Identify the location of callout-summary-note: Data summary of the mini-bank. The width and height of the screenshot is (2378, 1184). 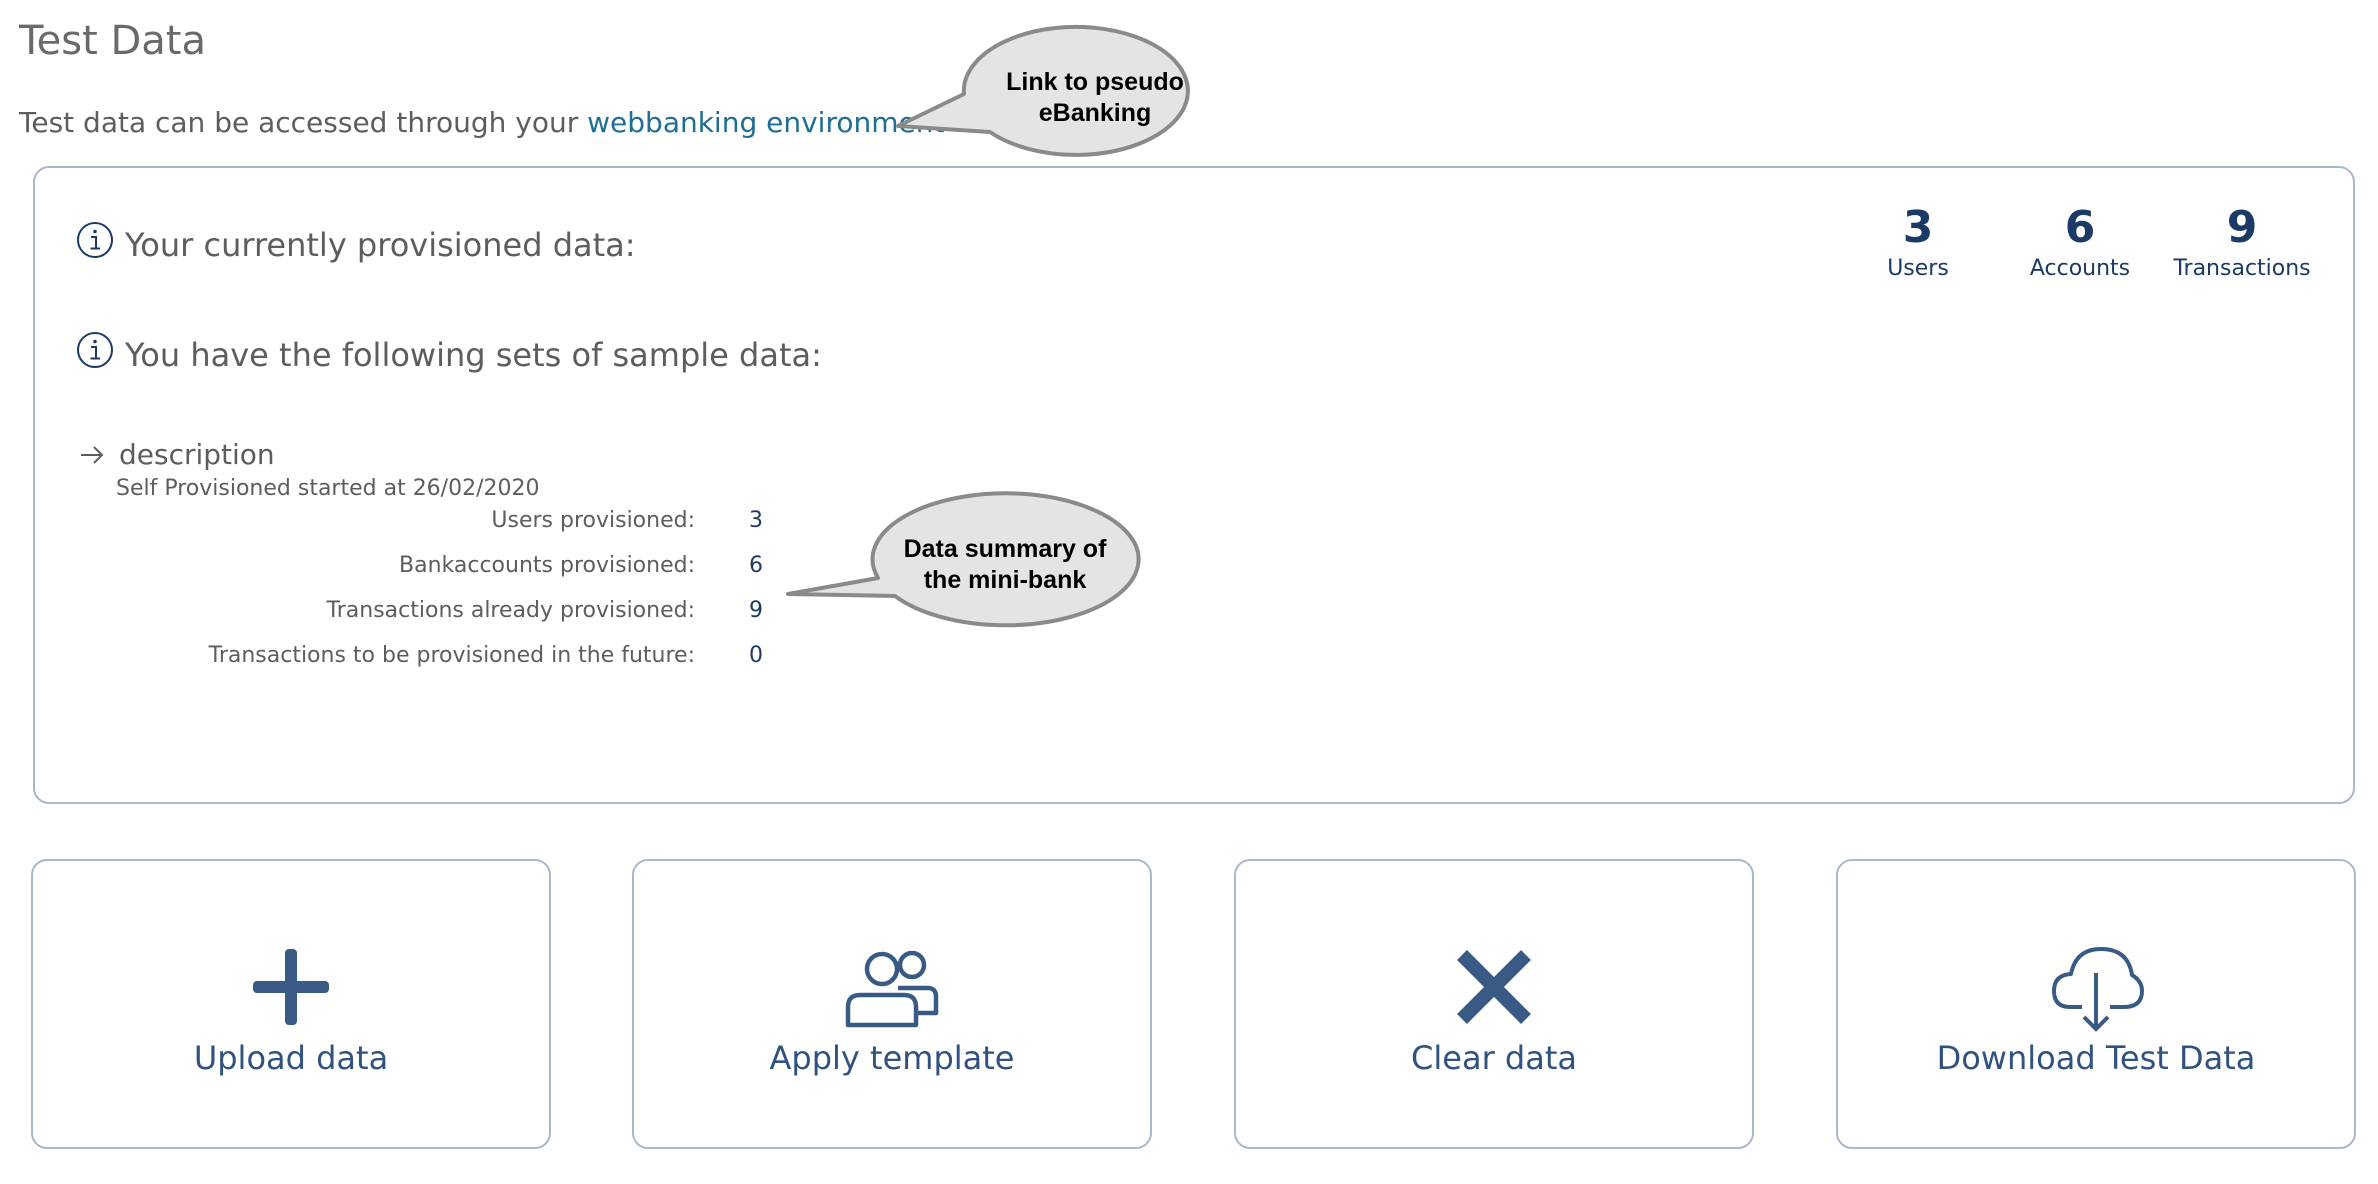
(1005, 565).